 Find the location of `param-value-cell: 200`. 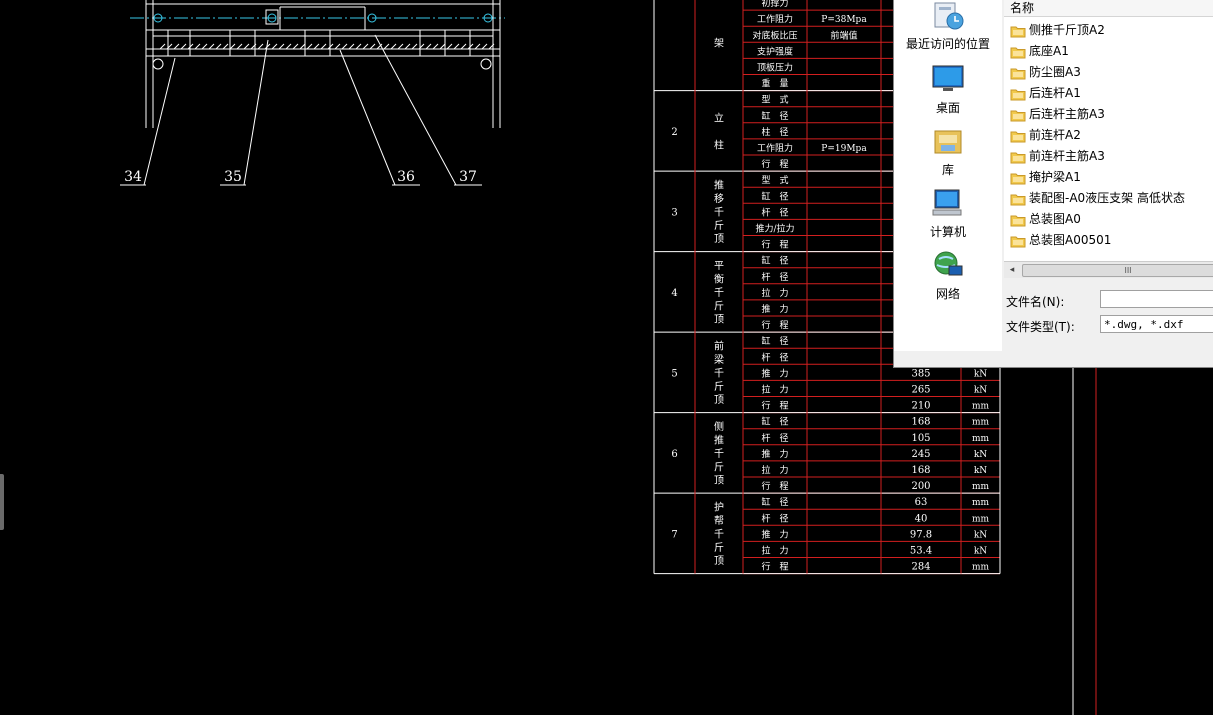

param-value-cell: 200 is located at coordinates (920, 486).